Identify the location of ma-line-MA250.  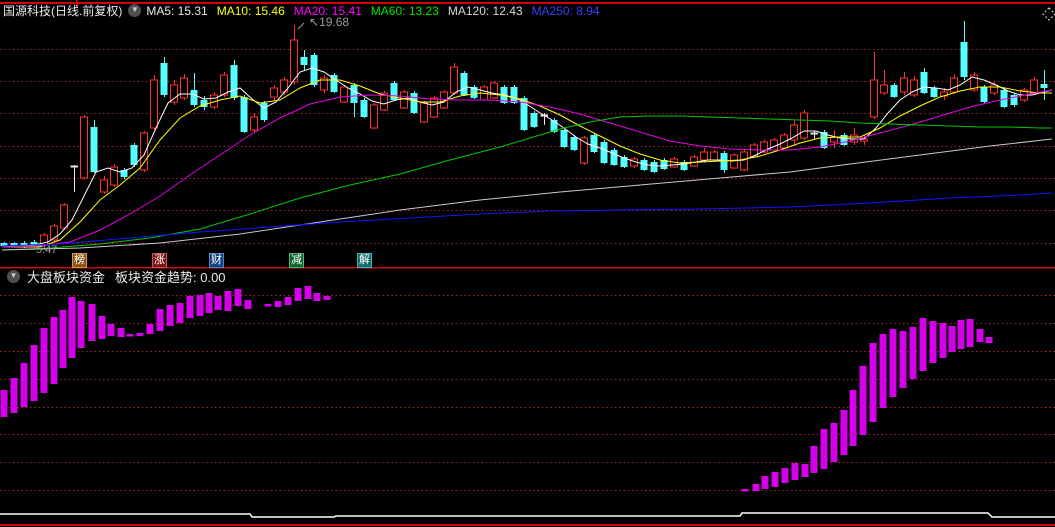
(527, 219).